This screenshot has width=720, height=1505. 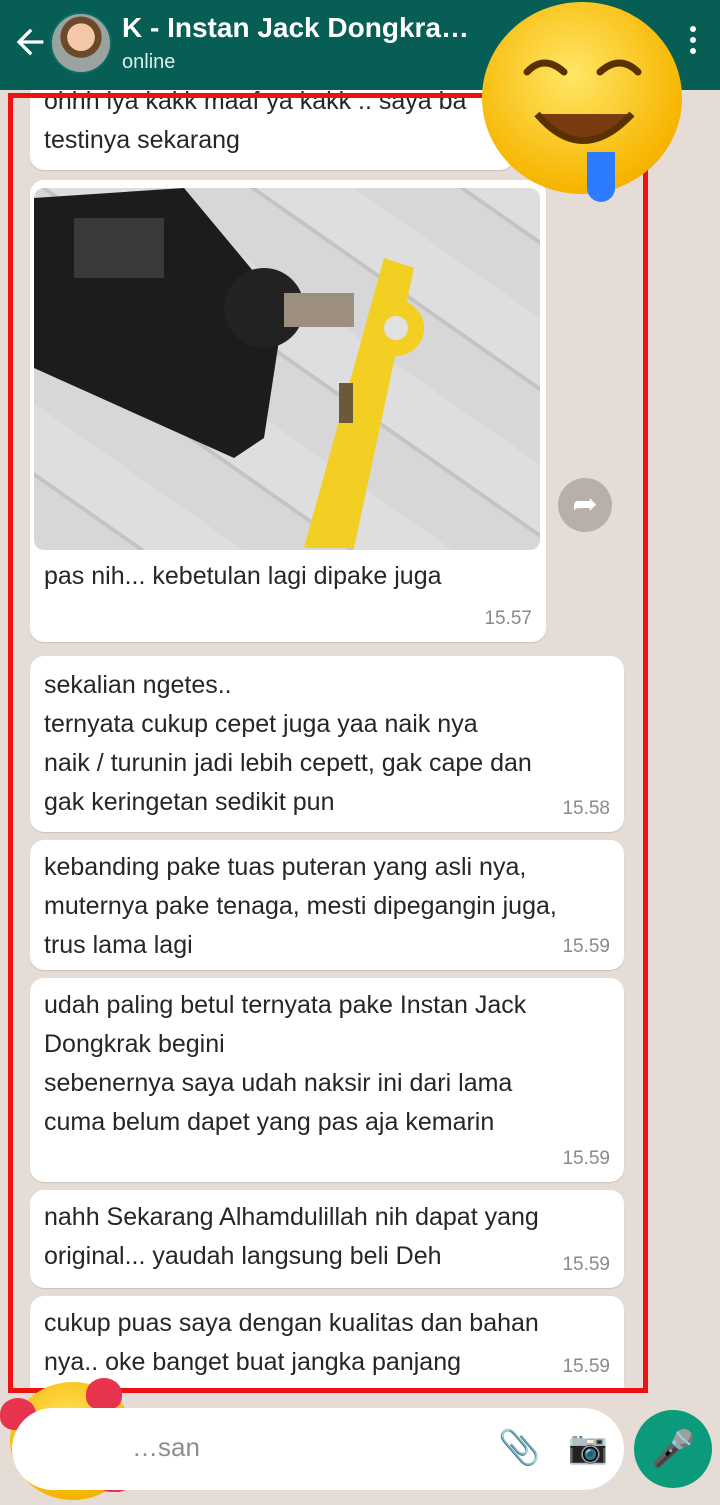 I want to click on heart-icon, so click(x=104, y=1394).